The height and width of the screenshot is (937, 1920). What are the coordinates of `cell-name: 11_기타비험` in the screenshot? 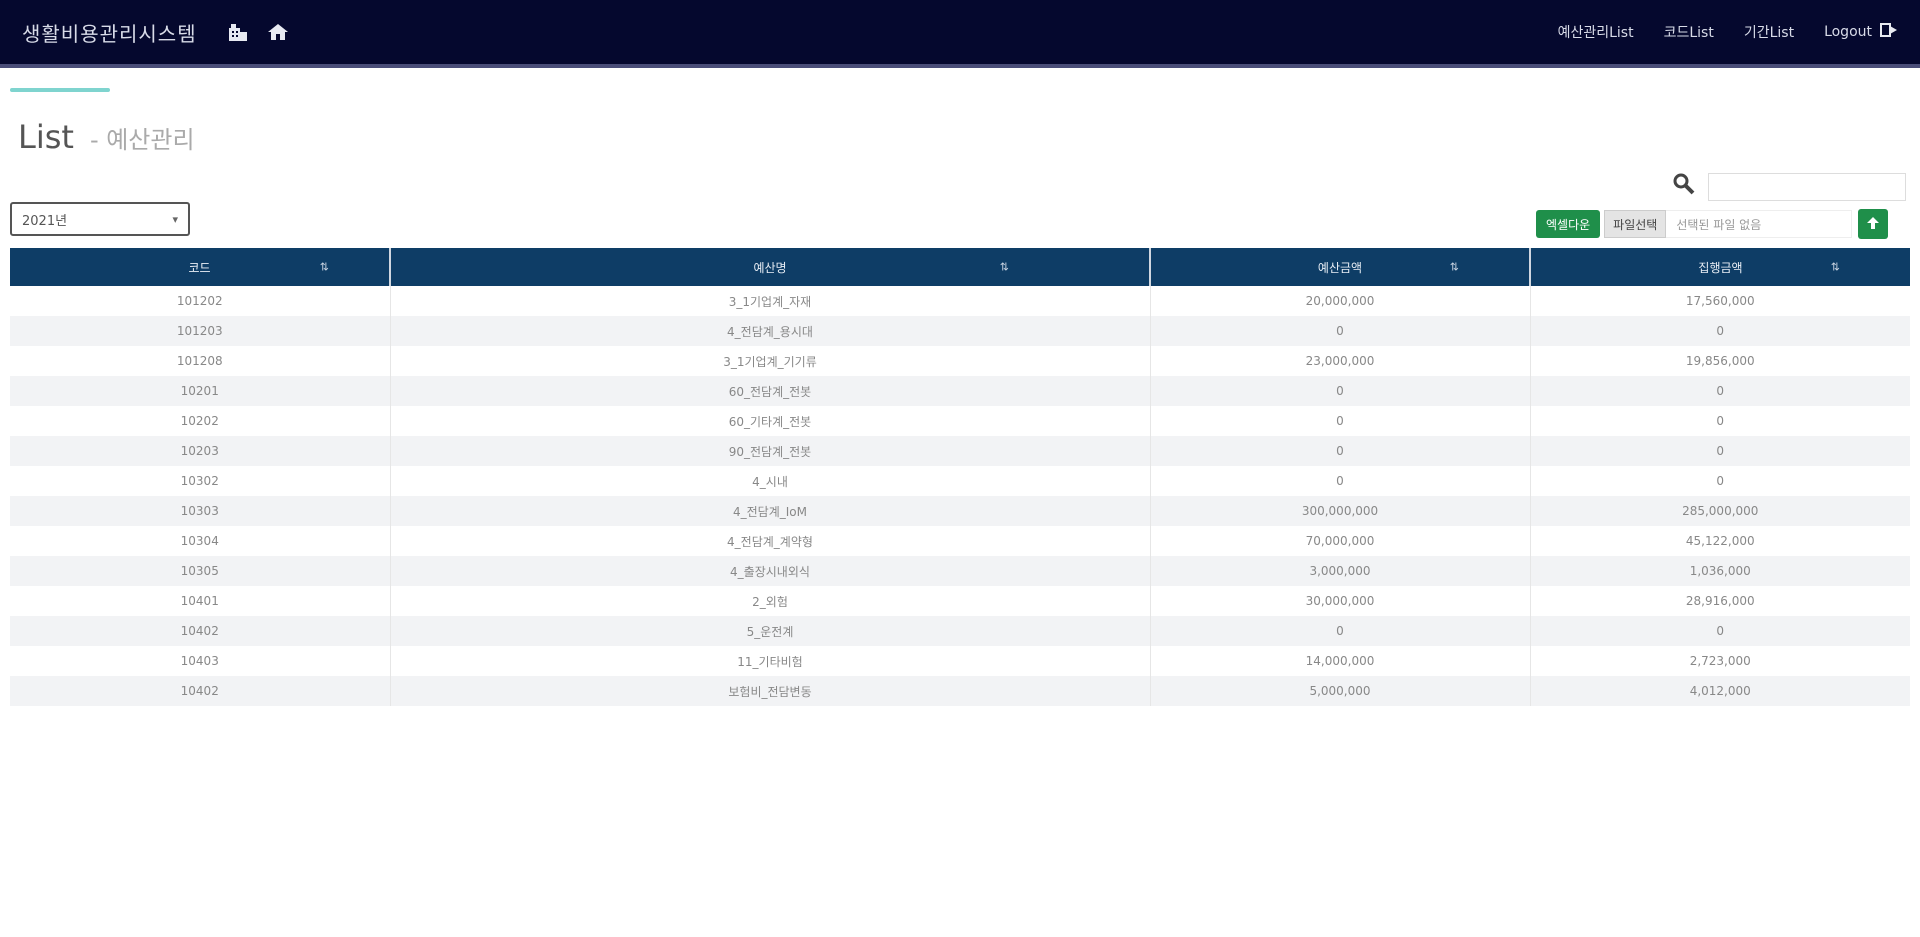 It's located at (770, 661).